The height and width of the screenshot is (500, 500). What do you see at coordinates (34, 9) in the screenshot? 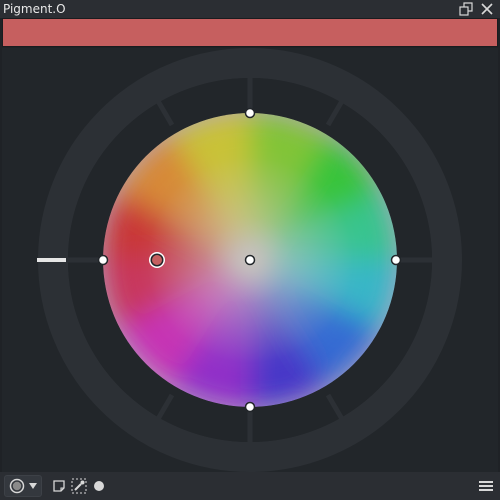
I see `window-title: Pigment.O` at bounding box center [34, 9].